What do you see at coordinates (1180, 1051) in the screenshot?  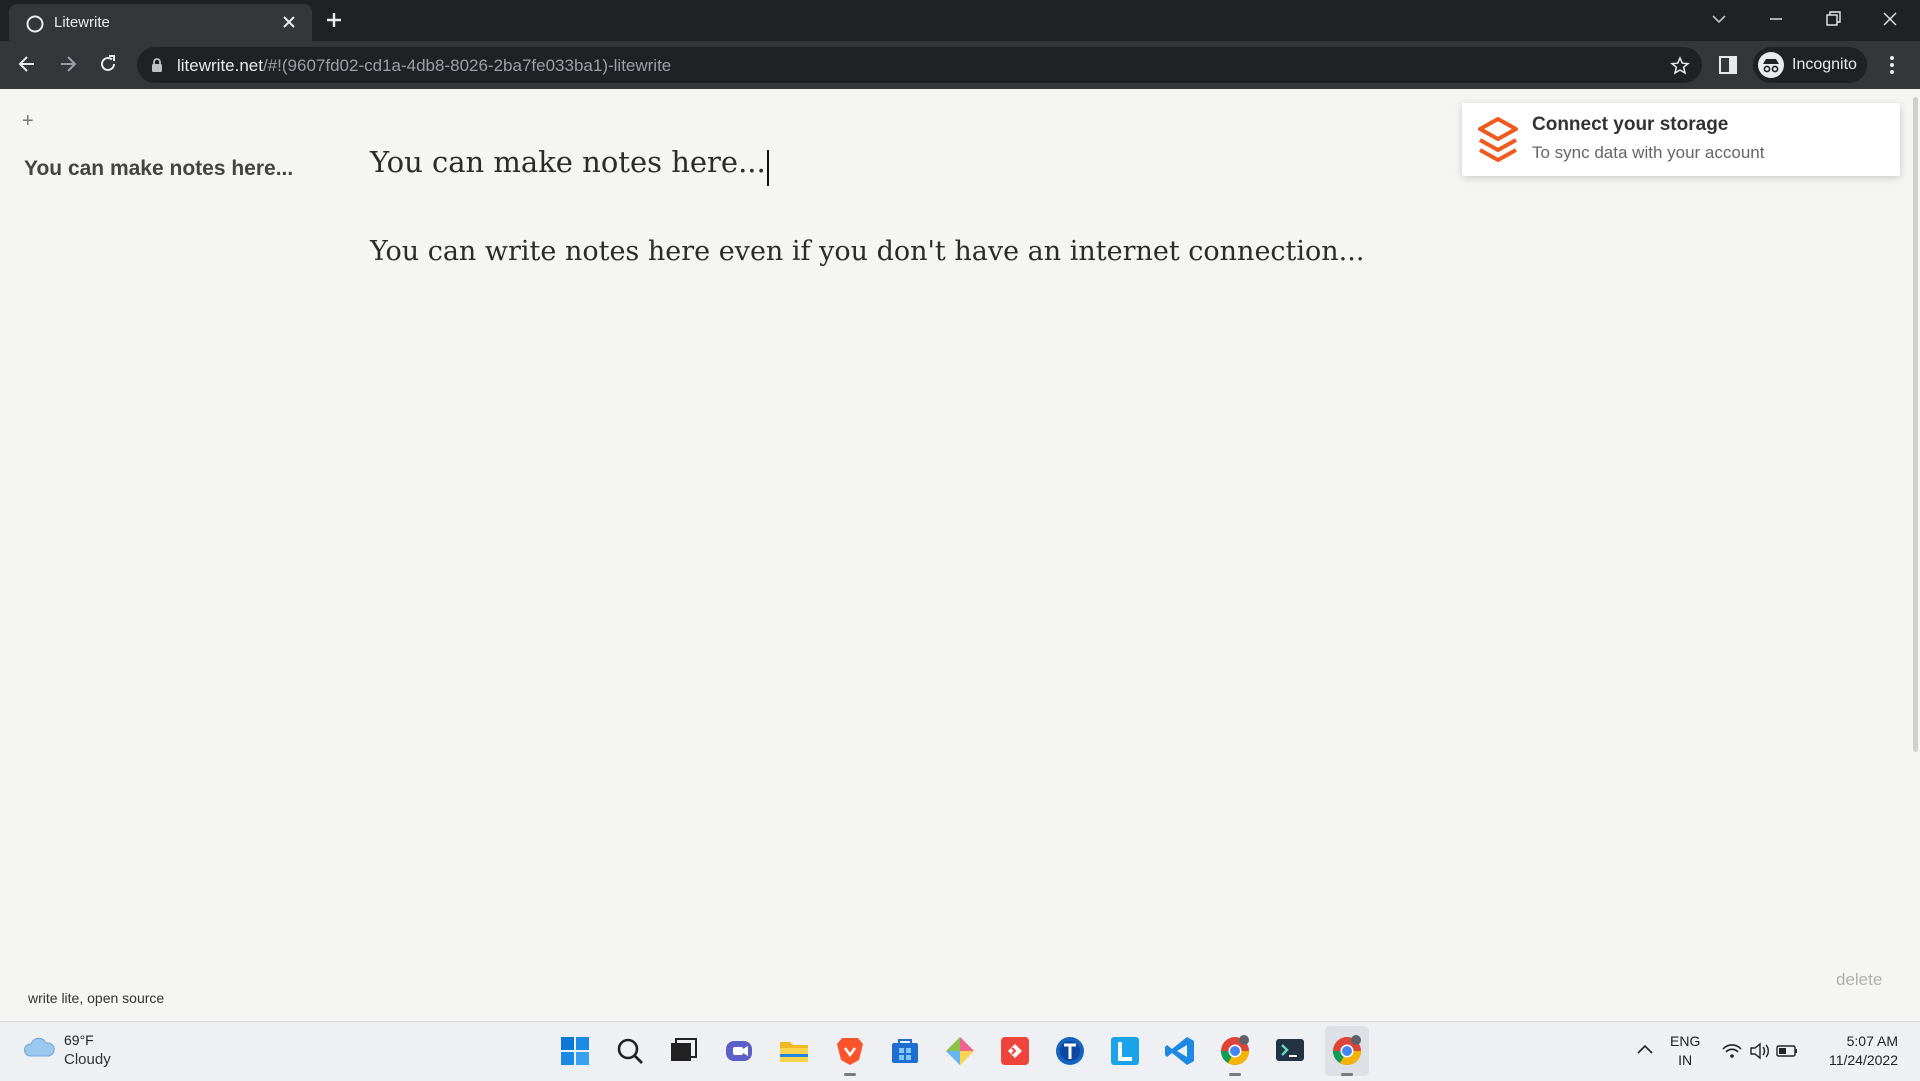 I see `vscode-icon` at bounding box center [1180, 1051].